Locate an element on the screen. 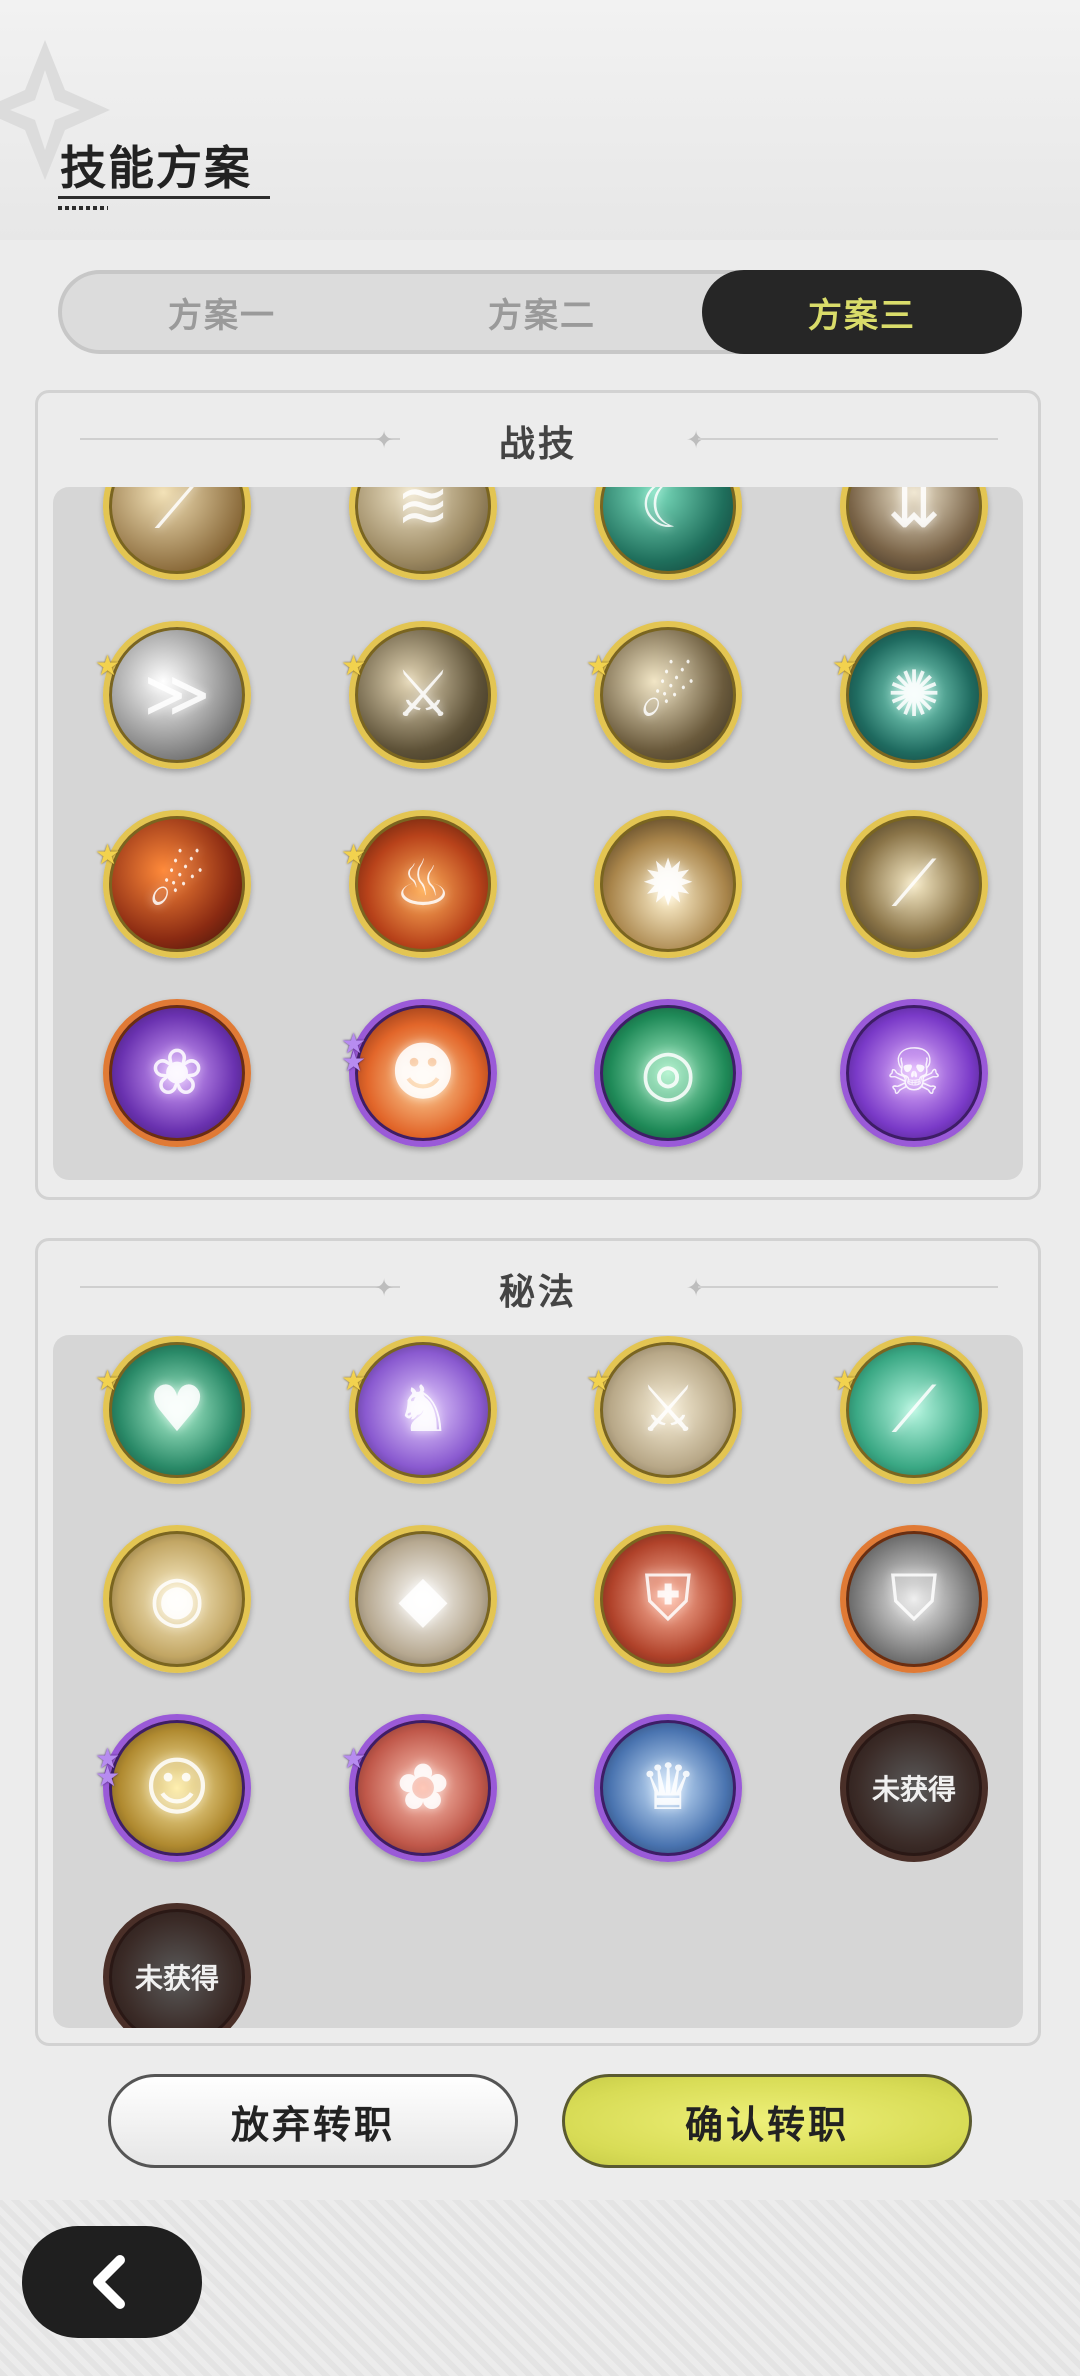 This screenshot has width=1080, height=2376. secret-arts-title: 秘法 is located at coordinates (537, 1292).